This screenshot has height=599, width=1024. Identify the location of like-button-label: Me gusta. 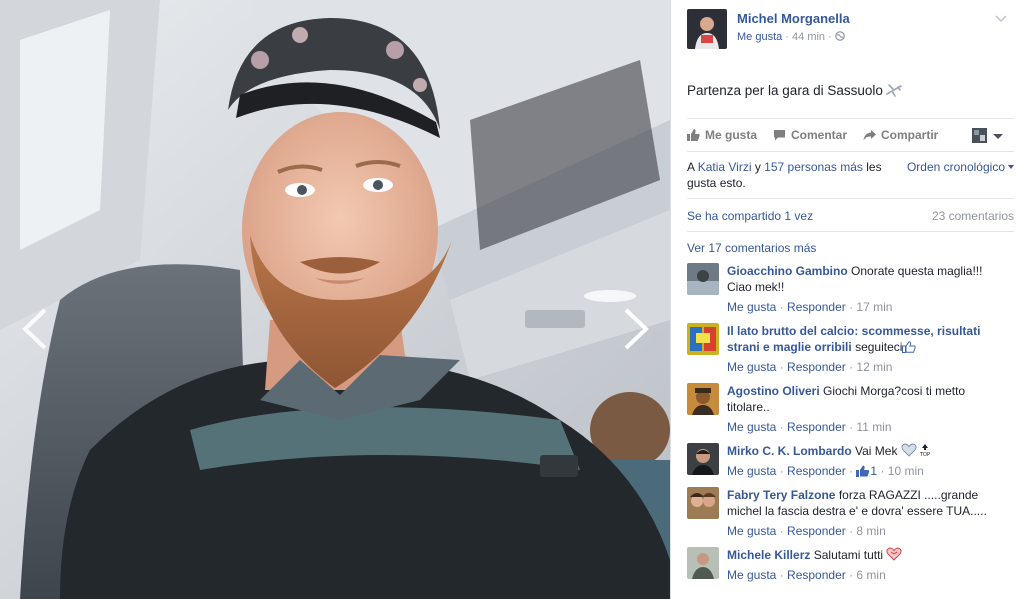
(731, 135).